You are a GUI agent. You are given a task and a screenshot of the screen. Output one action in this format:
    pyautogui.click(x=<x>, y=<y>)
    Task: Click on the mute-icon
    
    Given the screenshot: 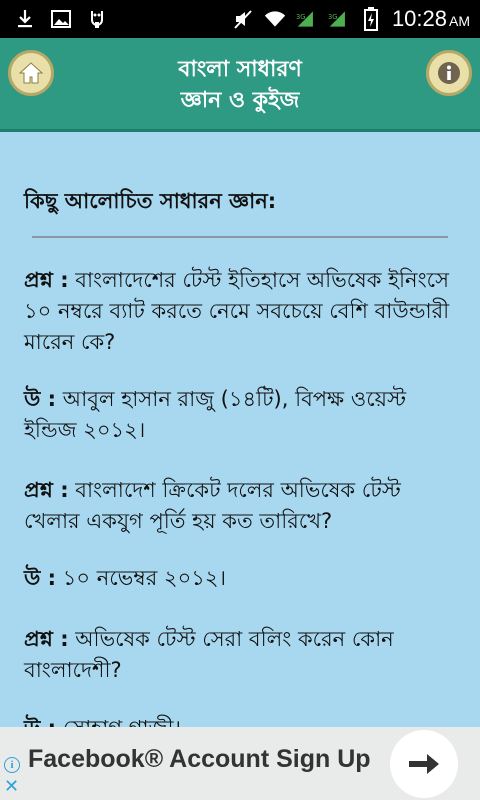 What is the action you would take?
    pyautogui.click(x=243, y=19)
    